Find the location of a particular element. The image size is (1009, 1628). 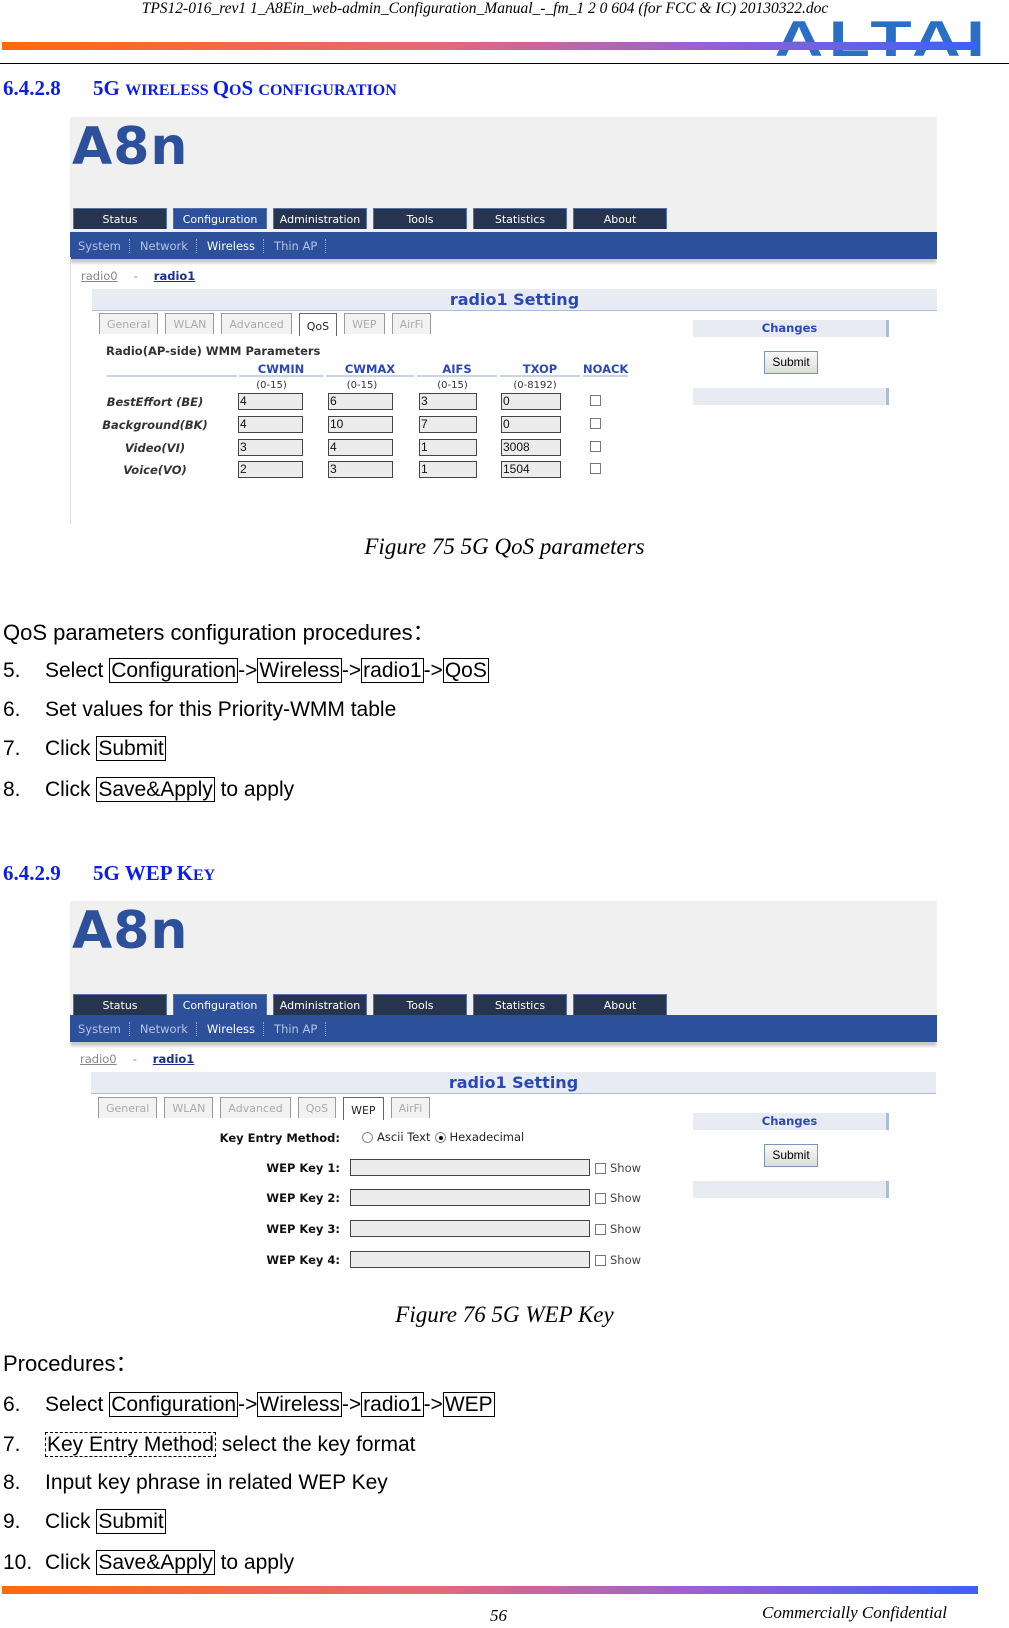

section-heading-qos: 6.4.2.8 5G WIRELESS QOS CONFIGURATION is located at coordinates (200, 88).